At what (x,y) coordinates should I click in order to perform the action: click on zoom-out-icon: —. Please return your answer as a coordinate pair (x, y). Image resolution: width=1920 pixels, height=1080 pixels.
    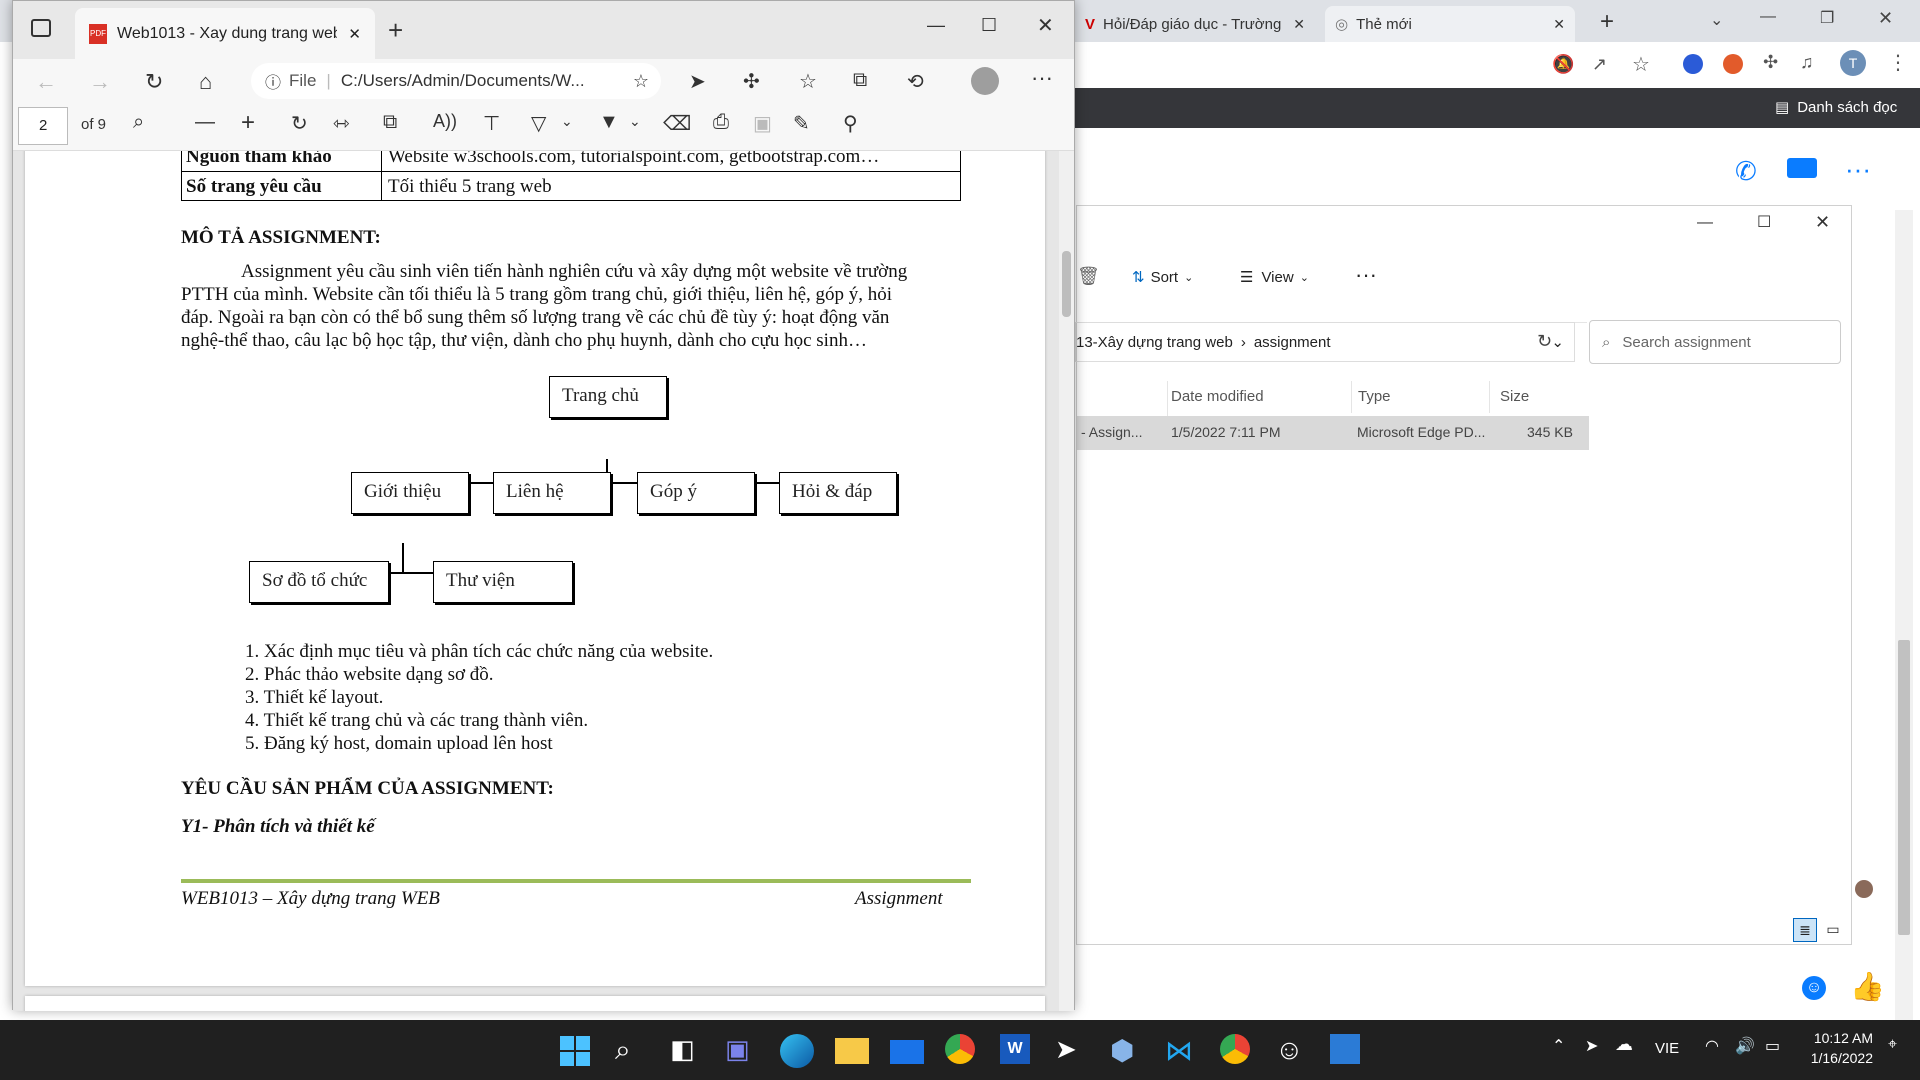
    Looking at the image, I should click on (205, 122).